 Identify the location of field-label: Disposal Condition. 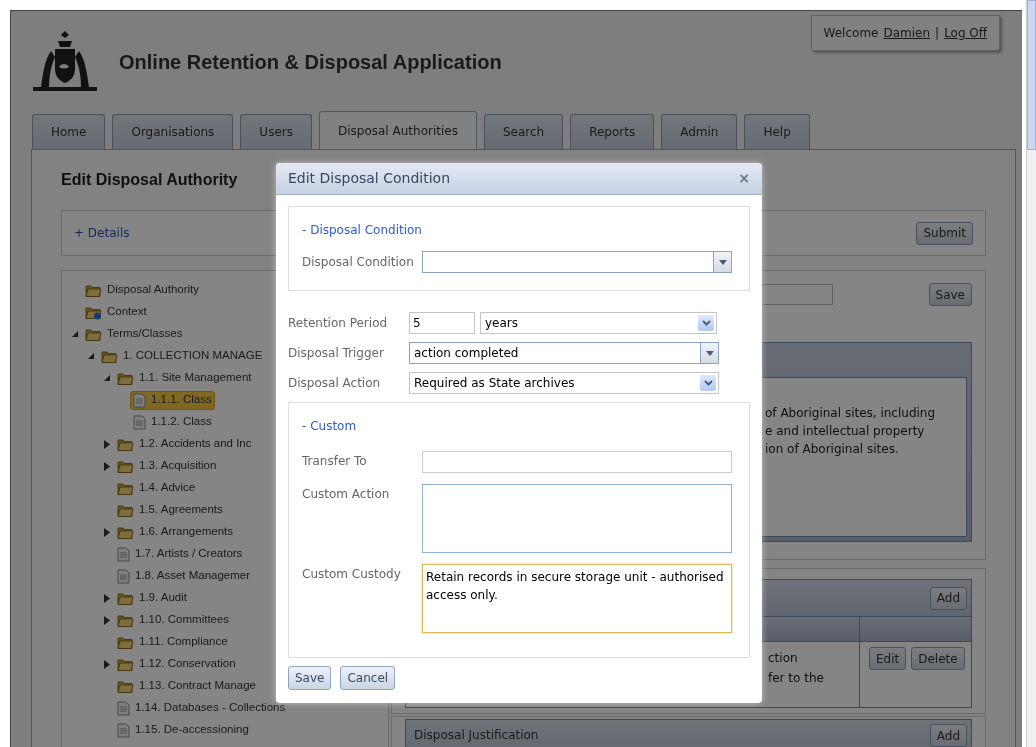
(358, 262).